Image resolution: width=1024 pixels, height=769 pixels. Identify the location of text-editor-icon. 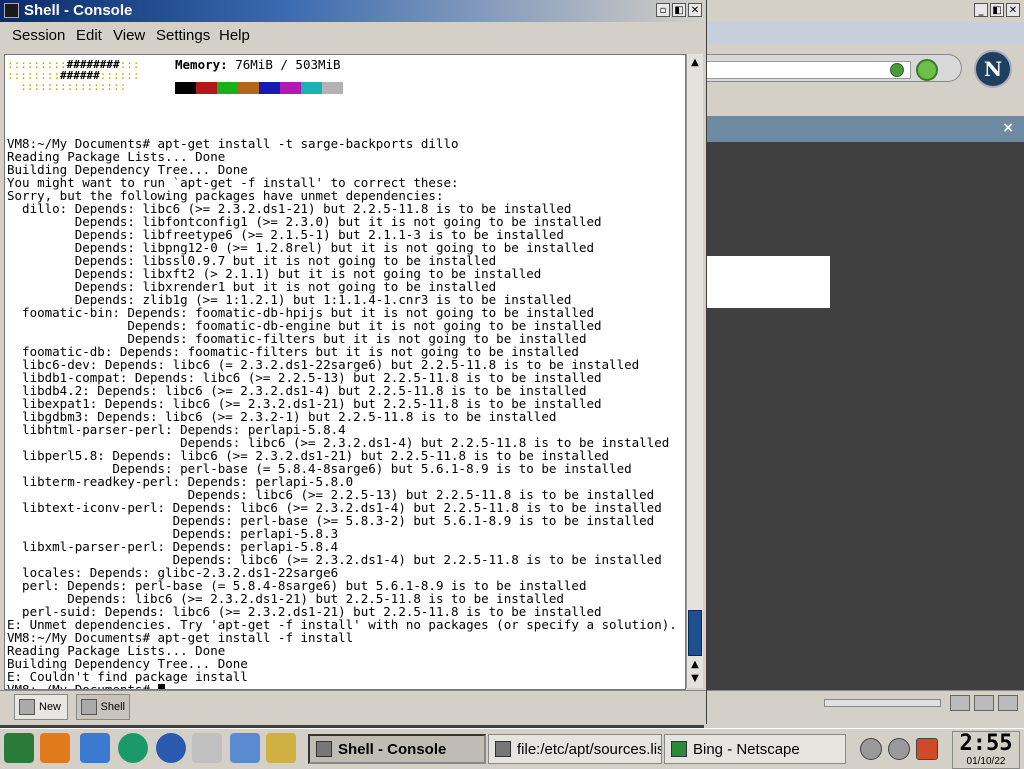
(503, 749).